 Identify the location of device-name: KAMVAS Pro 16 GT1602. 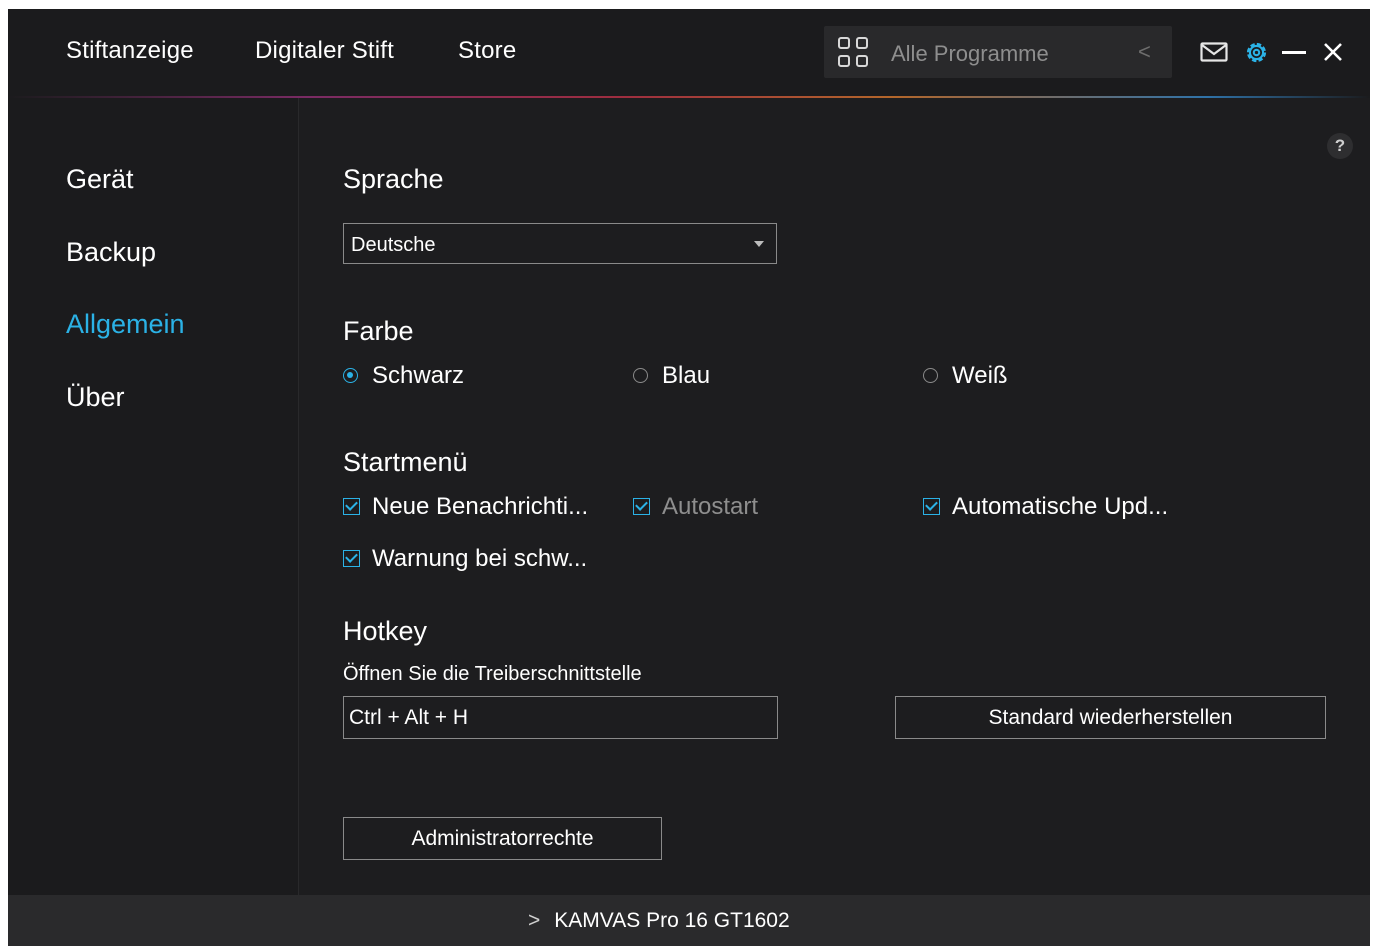
(672, 920).